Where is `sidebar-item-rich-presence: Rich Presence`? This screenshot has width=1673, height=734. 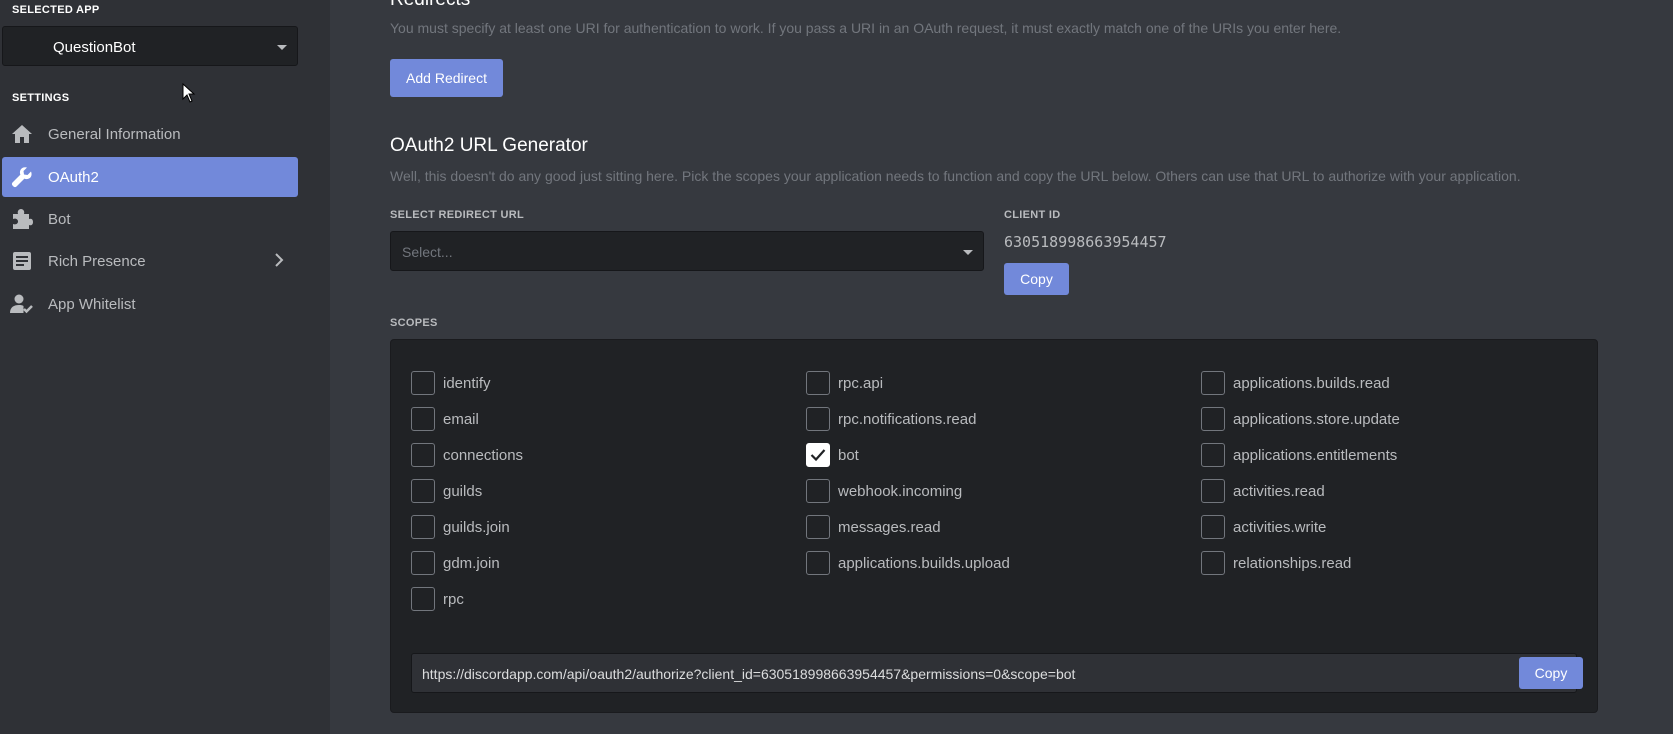
sidebar-item-rich-presence: Rich Presence is located at coordinates (150, 261).